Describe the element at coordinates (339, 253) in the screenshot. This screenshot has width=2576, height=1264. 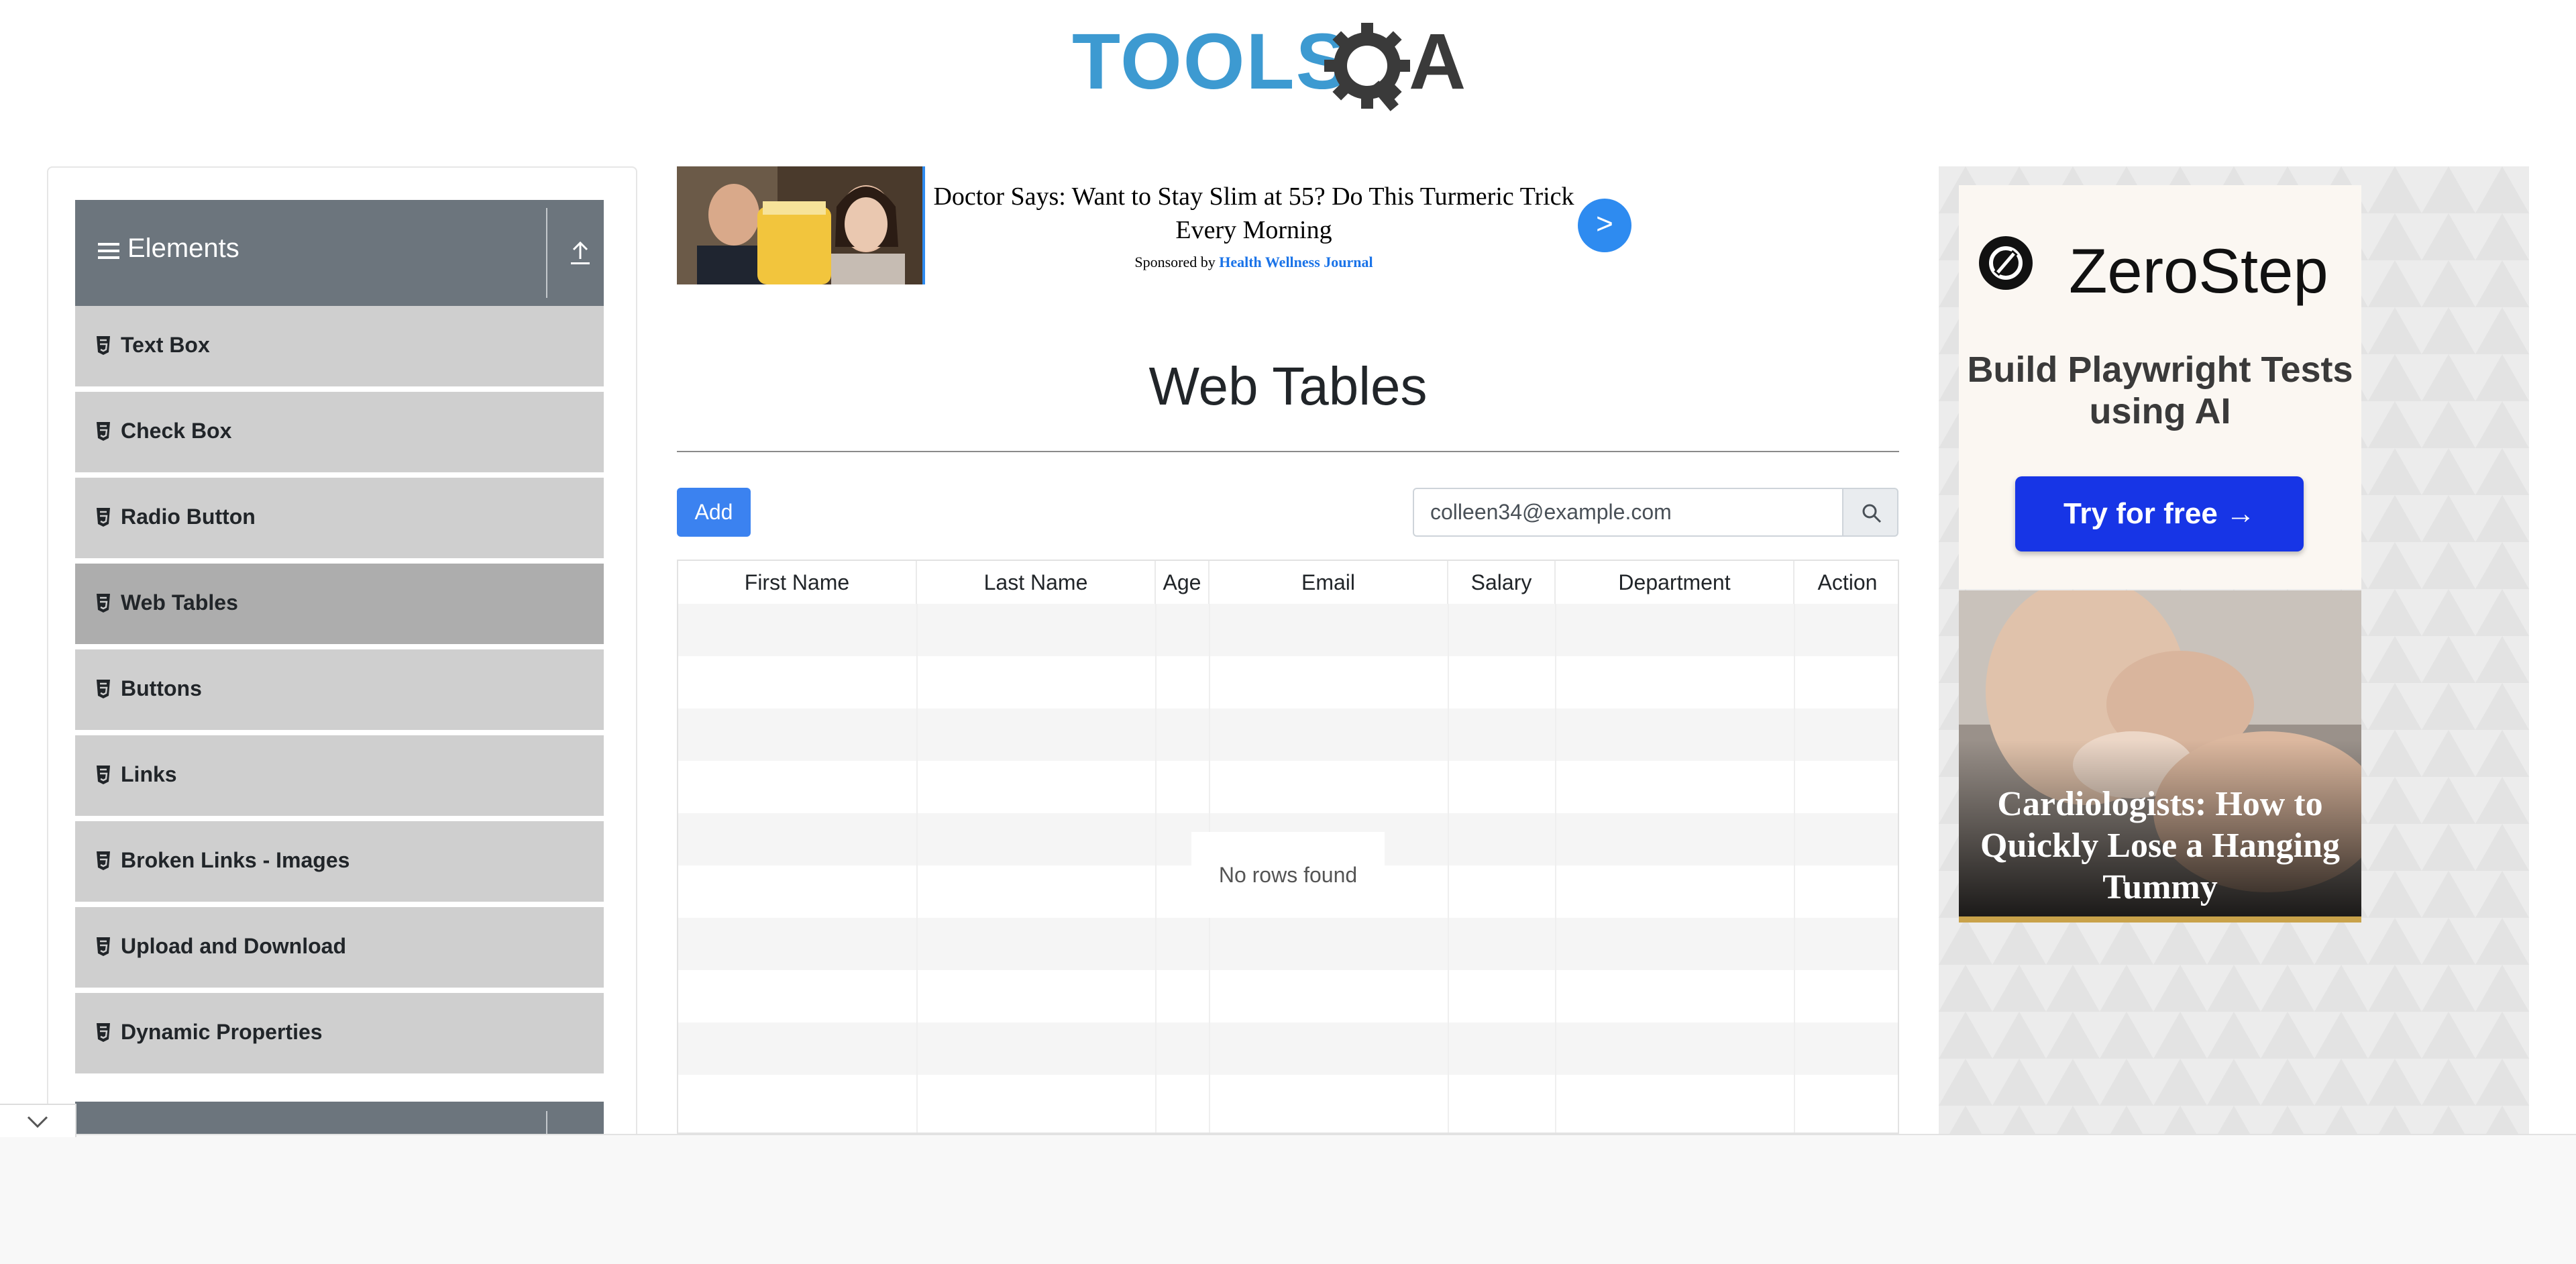
I see `sidebar-group-elements: Elements` at that location.